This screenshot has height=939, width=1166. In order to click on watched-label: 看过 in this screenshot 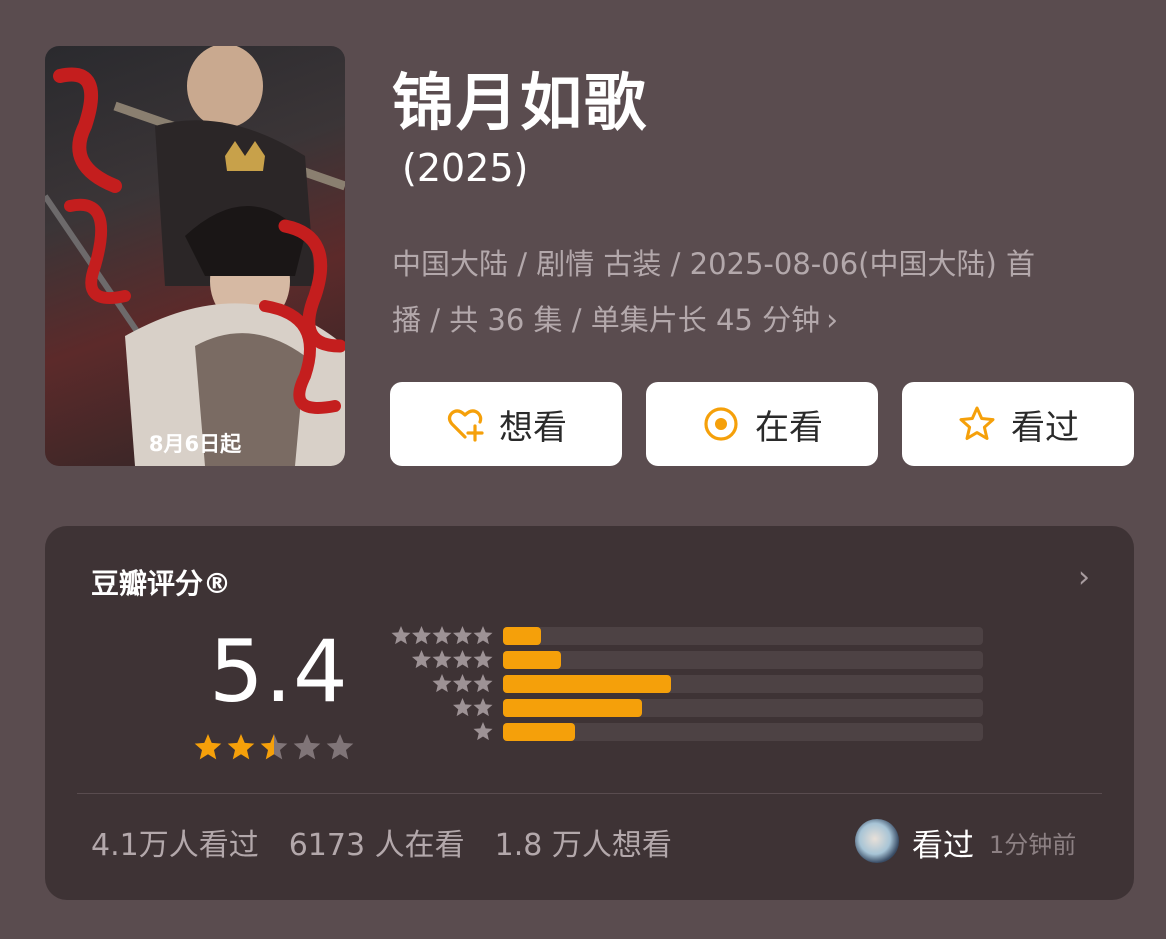, I will do `click(1045, 427)`.